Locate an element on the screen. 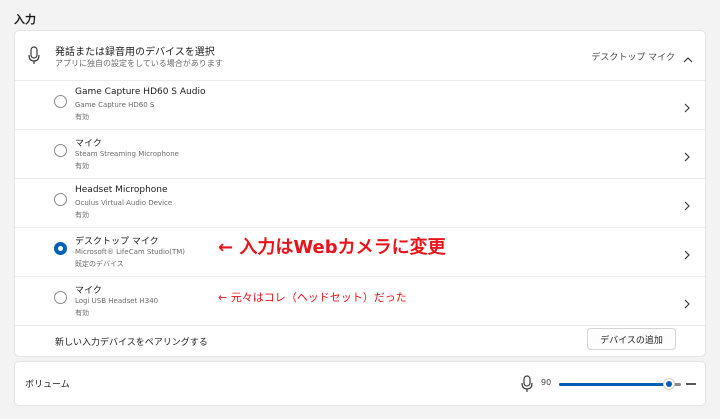 This screenshot has width=720, height=419. selector-title: 発話または録音用のデバイスを選択 is located at coordinates (135, 52).